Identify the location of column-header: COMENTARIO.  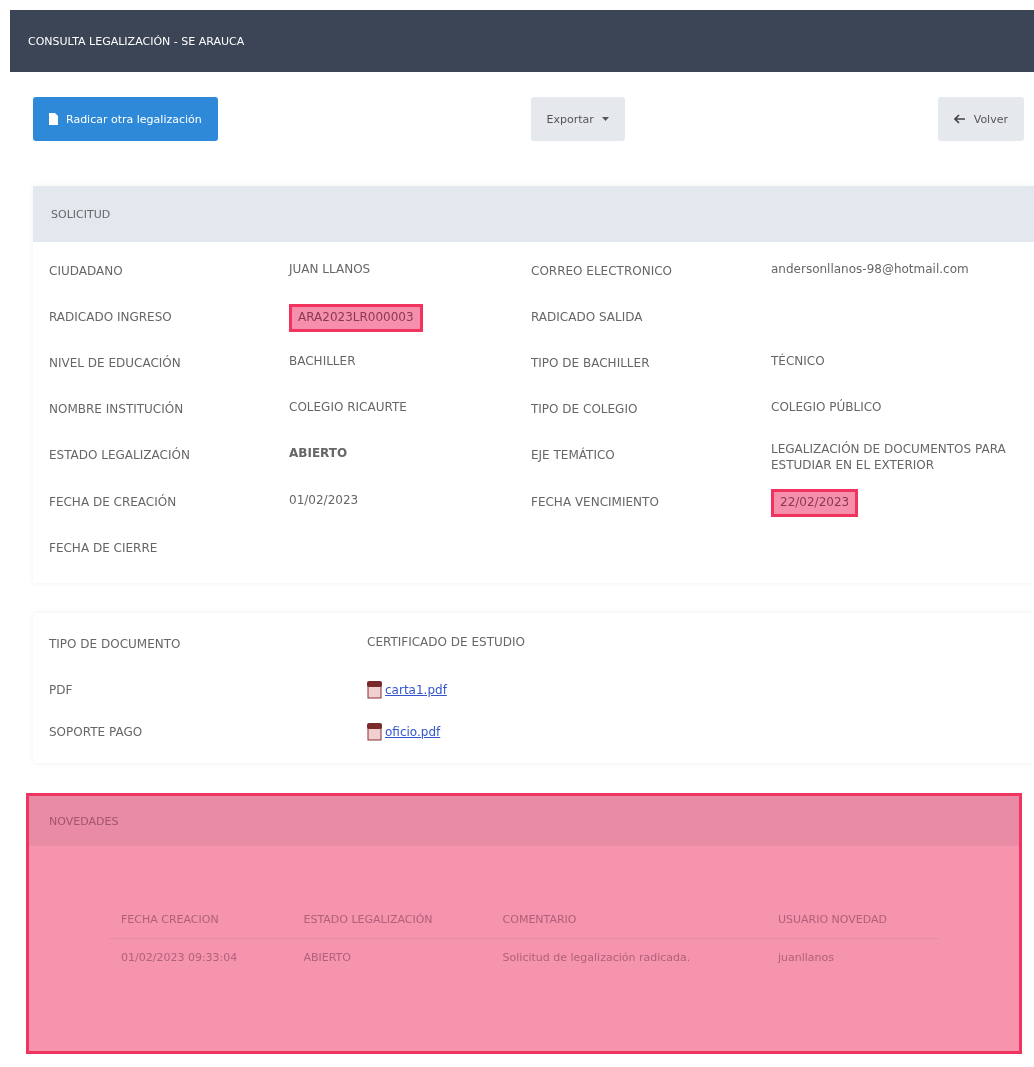
(628, 920).